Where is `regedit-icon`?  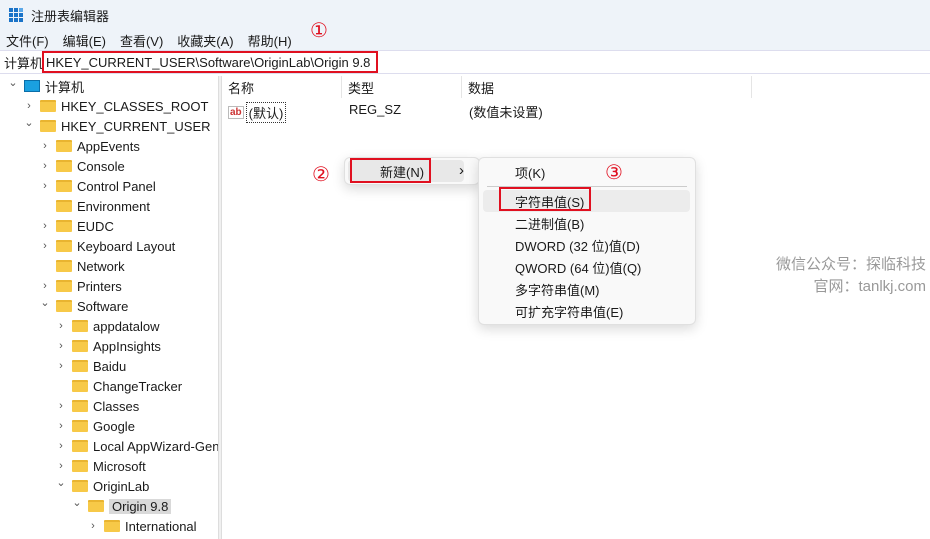
regedit-icon is located at coordinates (16, 15).